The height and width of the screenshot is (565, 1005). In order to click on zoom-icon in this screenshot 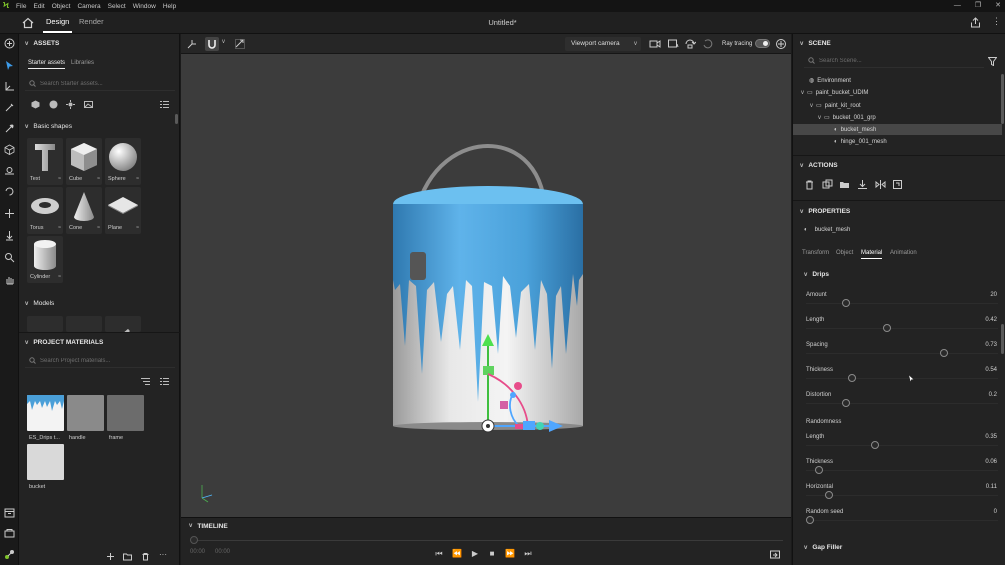, I will do `click(9, 257)`.